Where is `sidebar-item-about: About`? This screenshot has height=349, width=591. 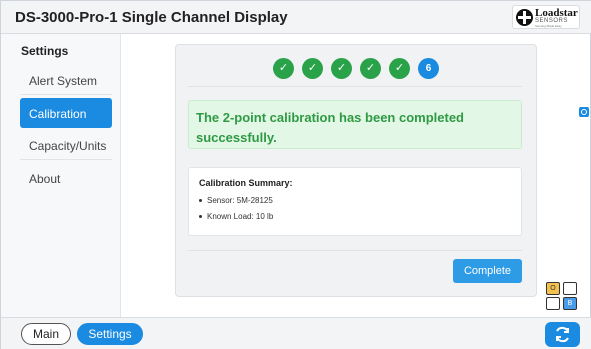 sidebar-item-about: About is located at coordinates (66, 178).